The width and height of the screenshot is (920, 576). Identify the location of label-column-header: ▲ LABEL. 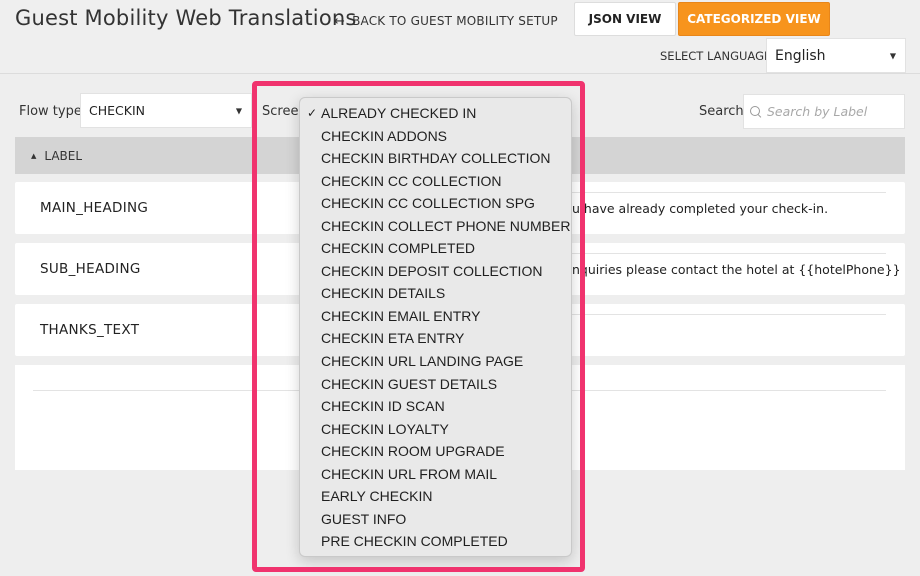
(56, 156).